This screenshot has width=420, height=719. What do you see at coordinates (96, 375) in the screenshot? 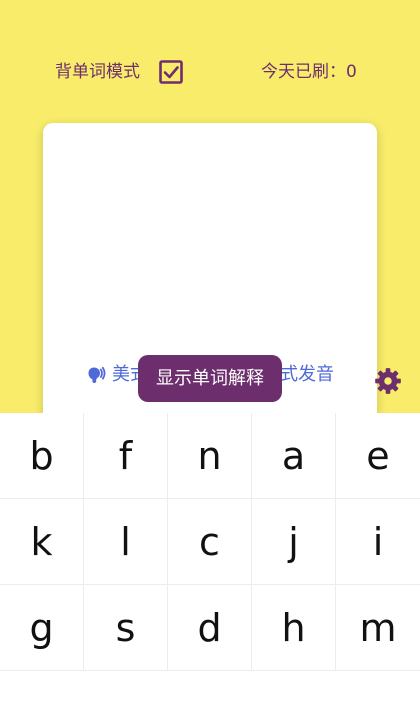
I see `speaker-icon` at bounding box center [96, 375].